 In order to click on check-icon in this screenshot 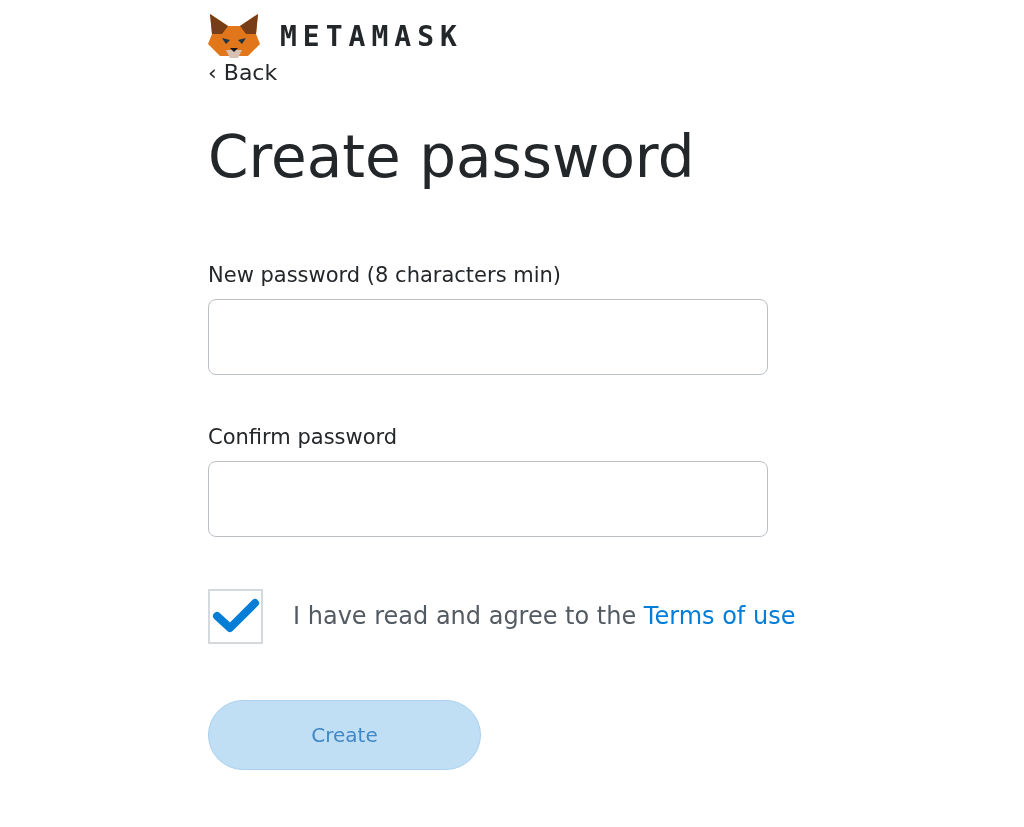, I will do `click(235, 616)`.